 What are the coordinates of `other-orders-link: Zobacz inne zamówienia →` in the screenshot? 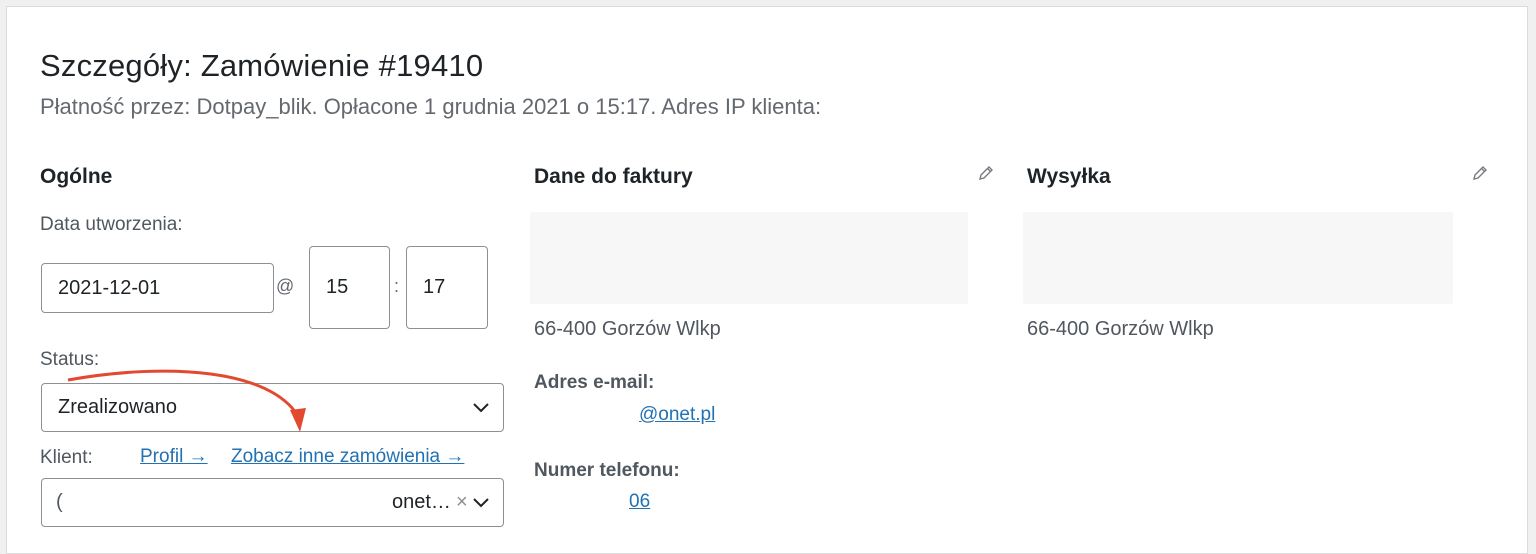 It's located at (347, 457).